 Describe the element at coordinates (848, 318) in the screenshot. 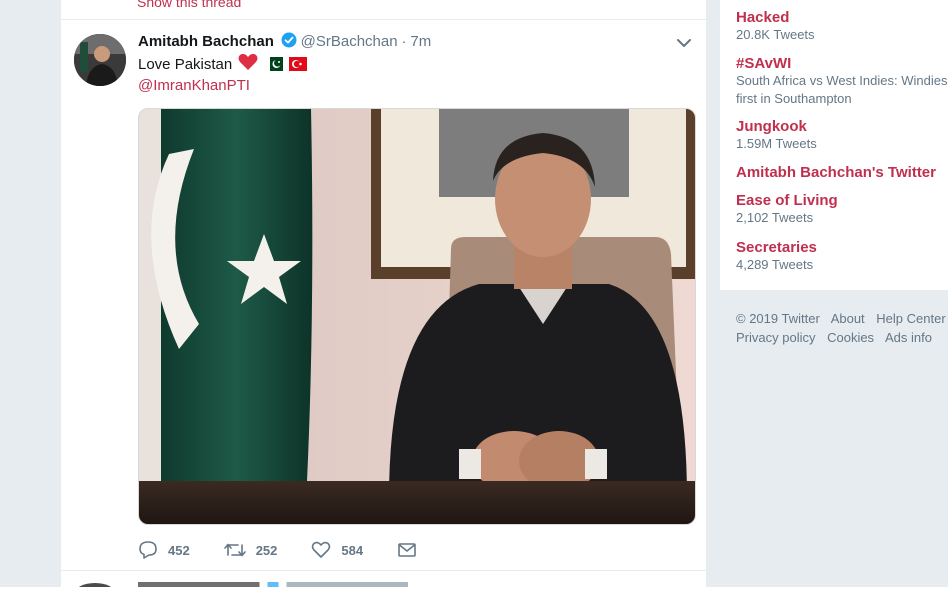

I see `about-link: About` at that location.